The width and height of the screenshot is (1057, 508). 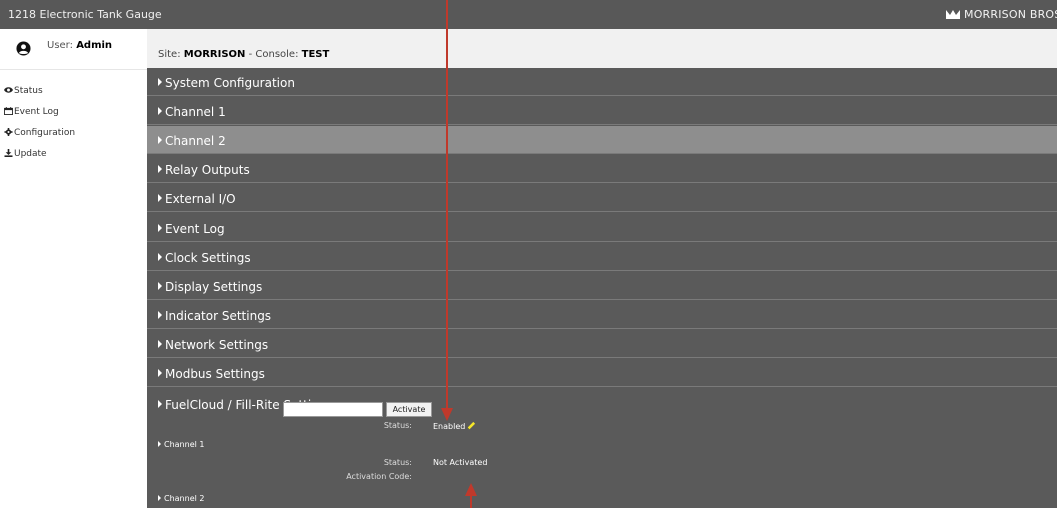 I want to click on sidebar-item-label: Event Log, so click(x=36, y=112).